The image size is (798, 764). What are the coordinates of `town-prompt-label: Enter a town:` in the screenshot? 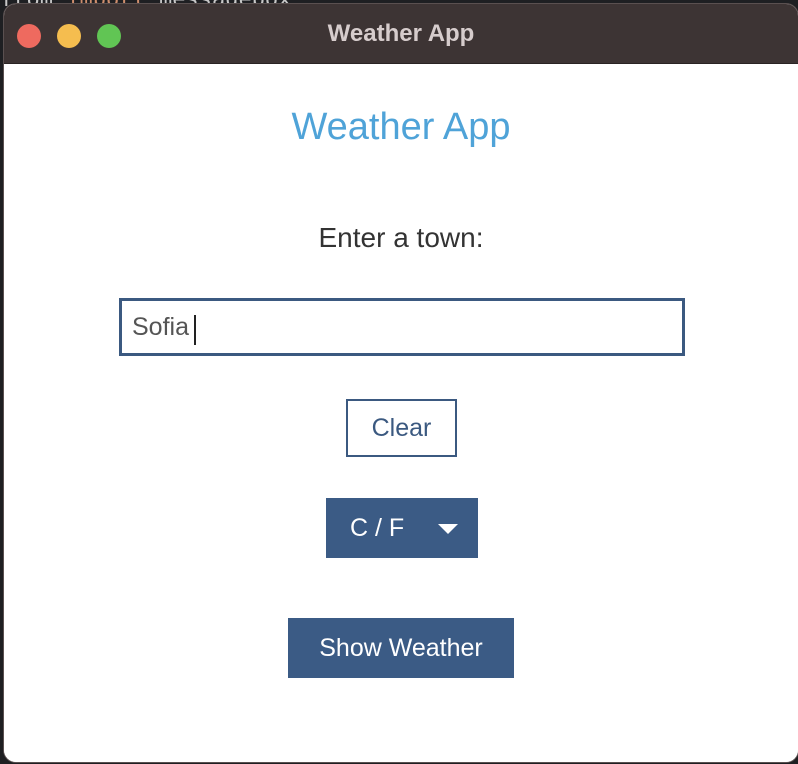 It's located at (401, 237).